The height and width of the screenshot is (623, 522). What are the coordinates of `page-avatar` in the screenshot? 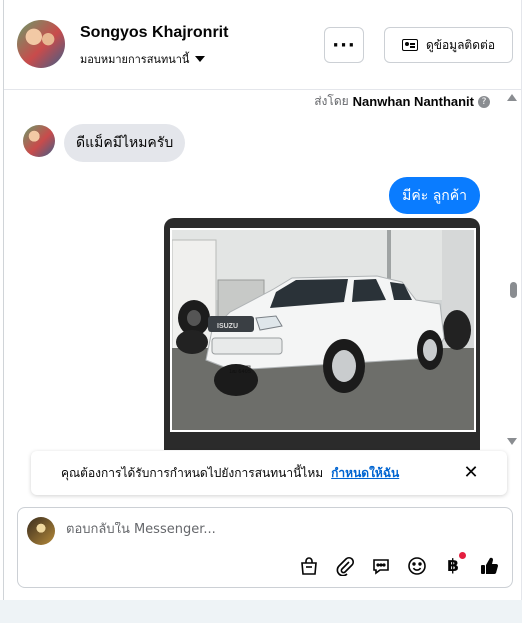 It's located at (41, 531).